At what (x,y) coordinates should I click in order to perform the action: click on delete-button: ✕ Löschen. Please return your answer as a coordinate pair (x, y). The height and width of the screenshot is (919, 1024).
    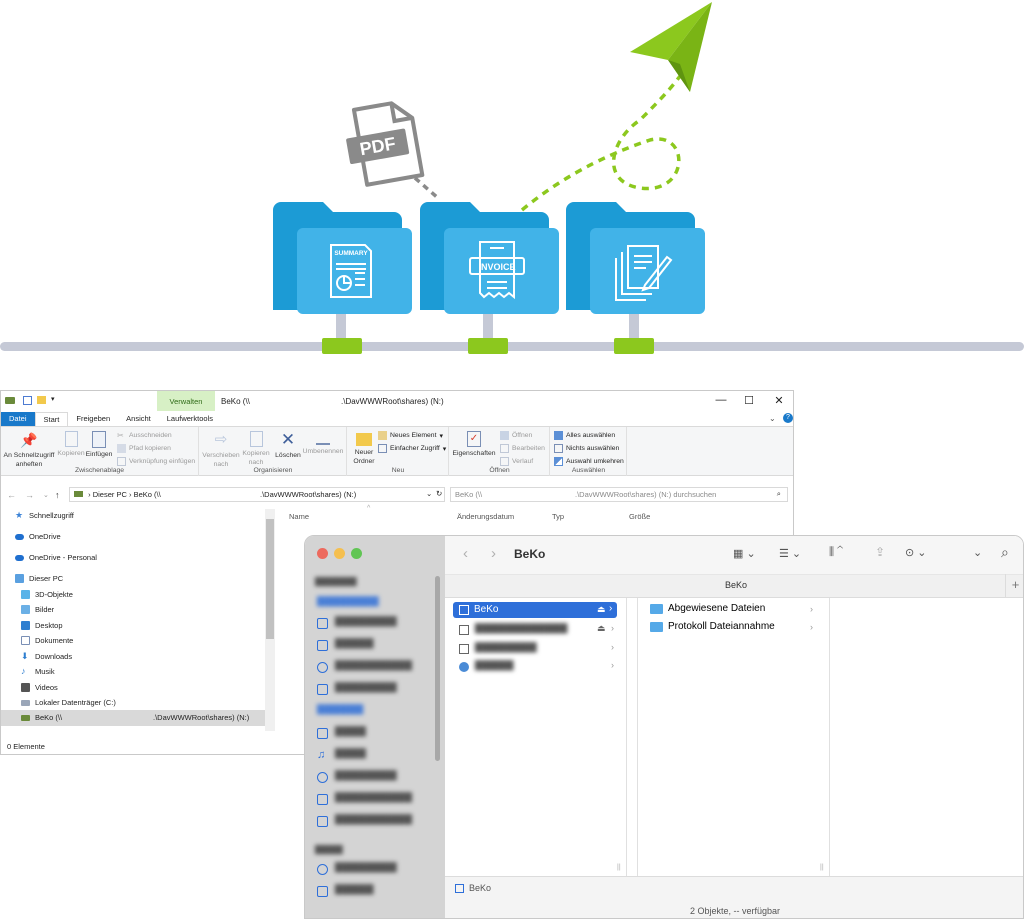
    Looking at the image, I should click on (288, 444).